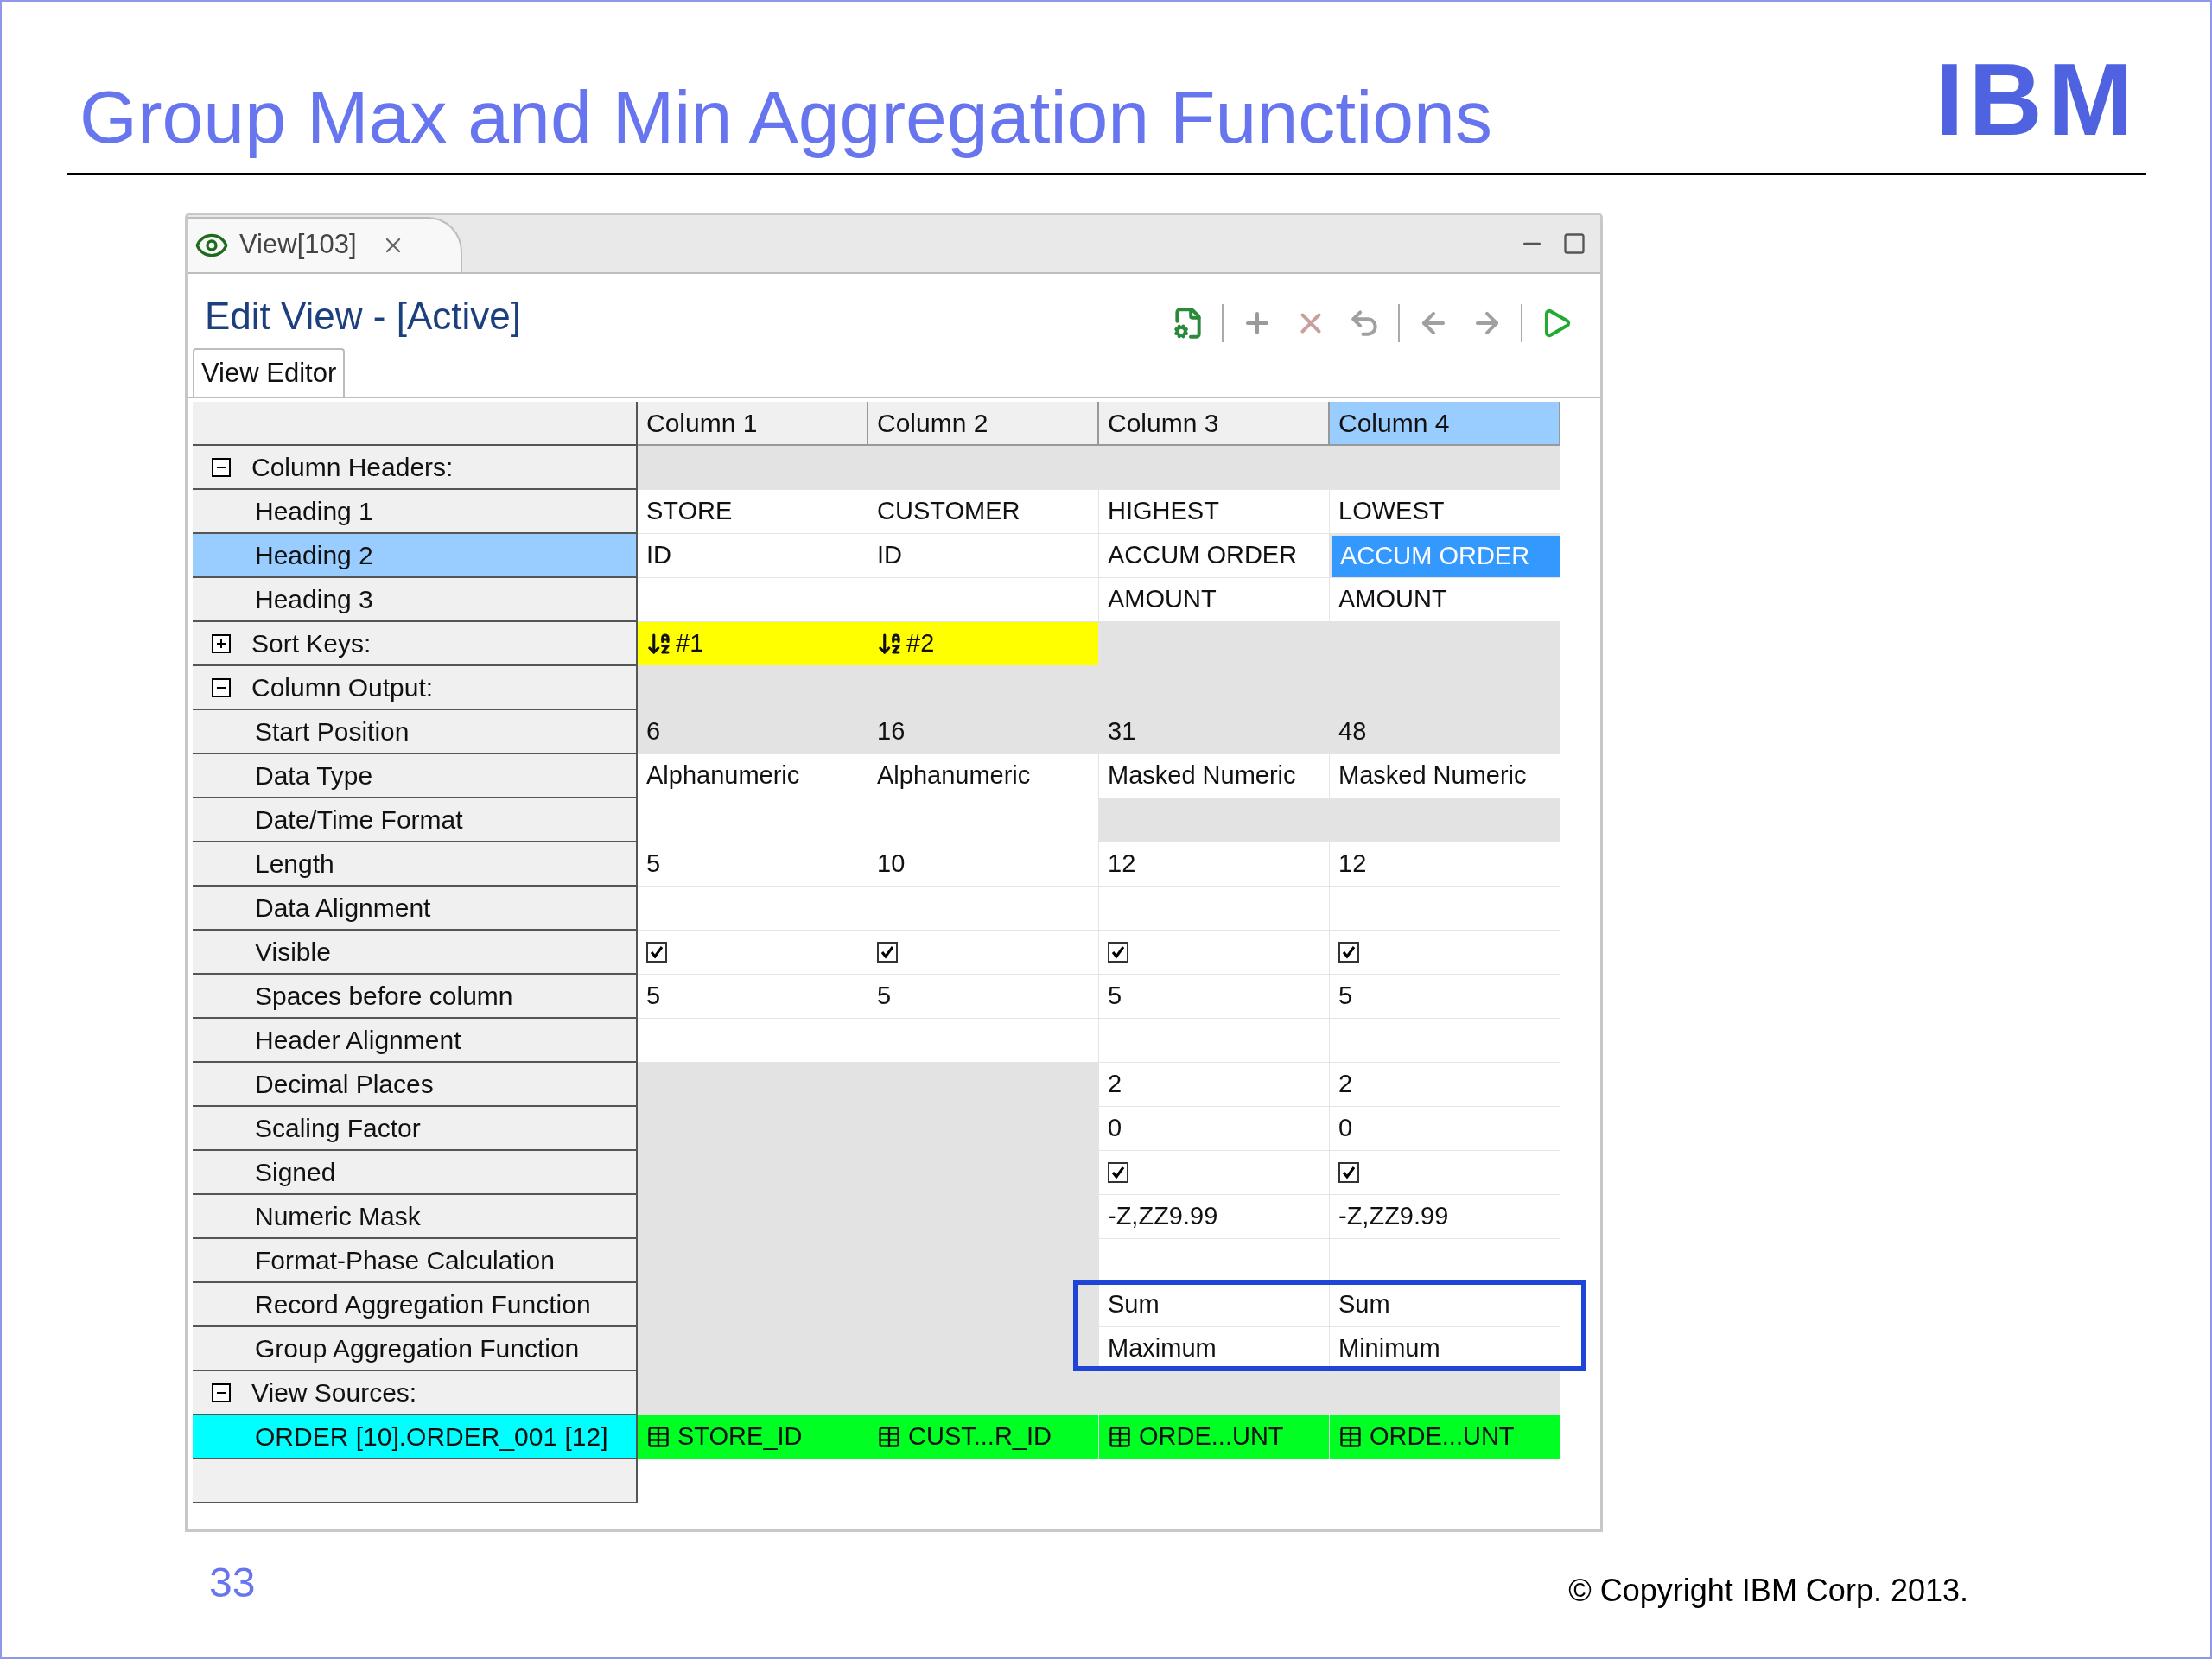  Describe the element at coordinates (753, 424) in the screenshot. I see `column-header: Column 1` at that location.